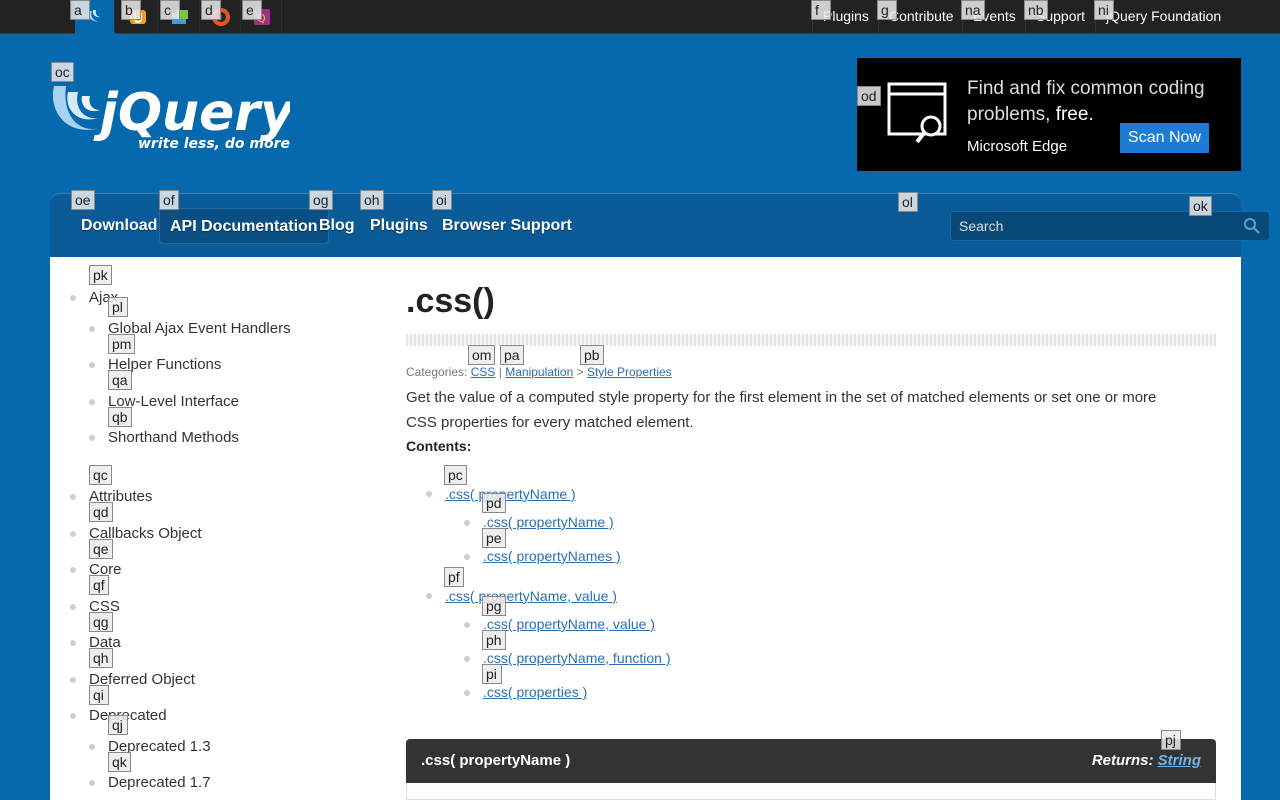 The image size is (1280, 800). What do you see at coordinates (442, 200) in the screenshot?
I see `annotation-tag: oi` at bounding box center [442, 200].